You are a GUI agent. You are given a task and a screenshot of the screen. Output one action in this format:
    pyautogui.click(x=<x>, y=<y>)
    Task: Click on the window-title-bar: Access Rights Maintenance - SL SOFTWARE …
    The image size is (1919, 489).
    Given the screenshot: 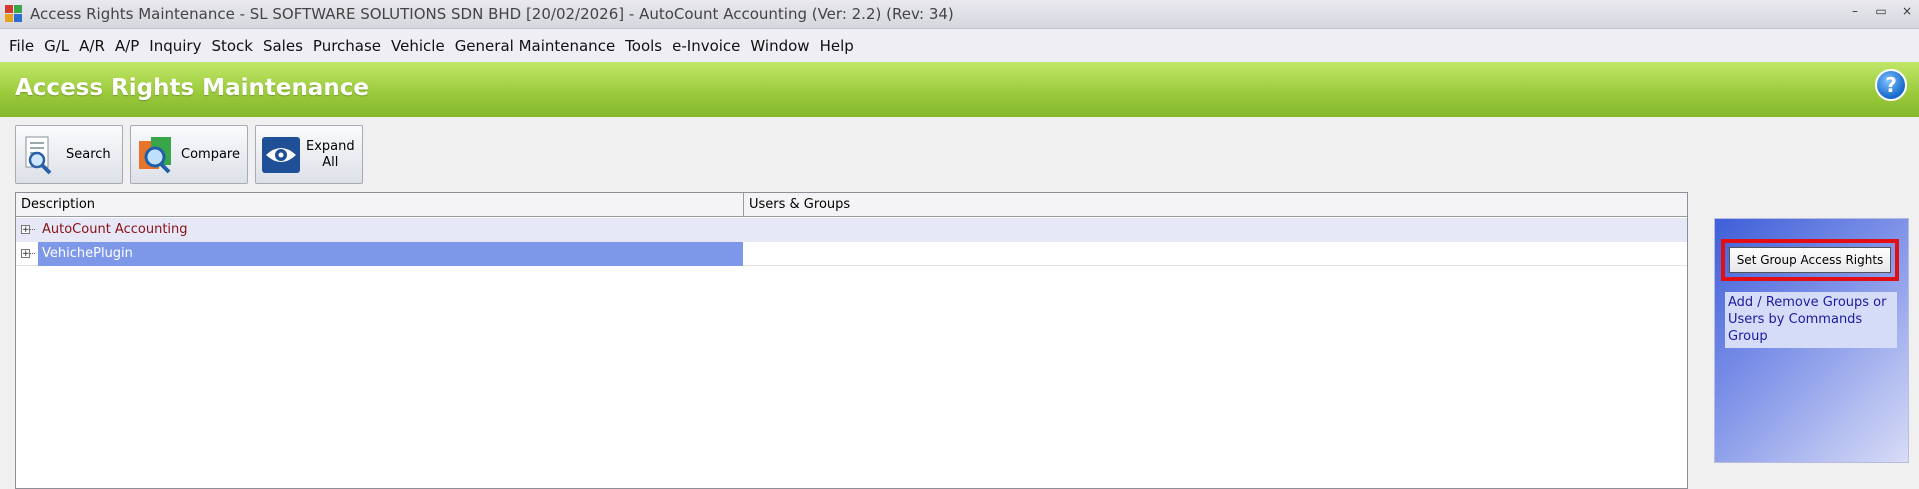 What is the action you would take?
    pyautogui.click(x=959, y=14)
    